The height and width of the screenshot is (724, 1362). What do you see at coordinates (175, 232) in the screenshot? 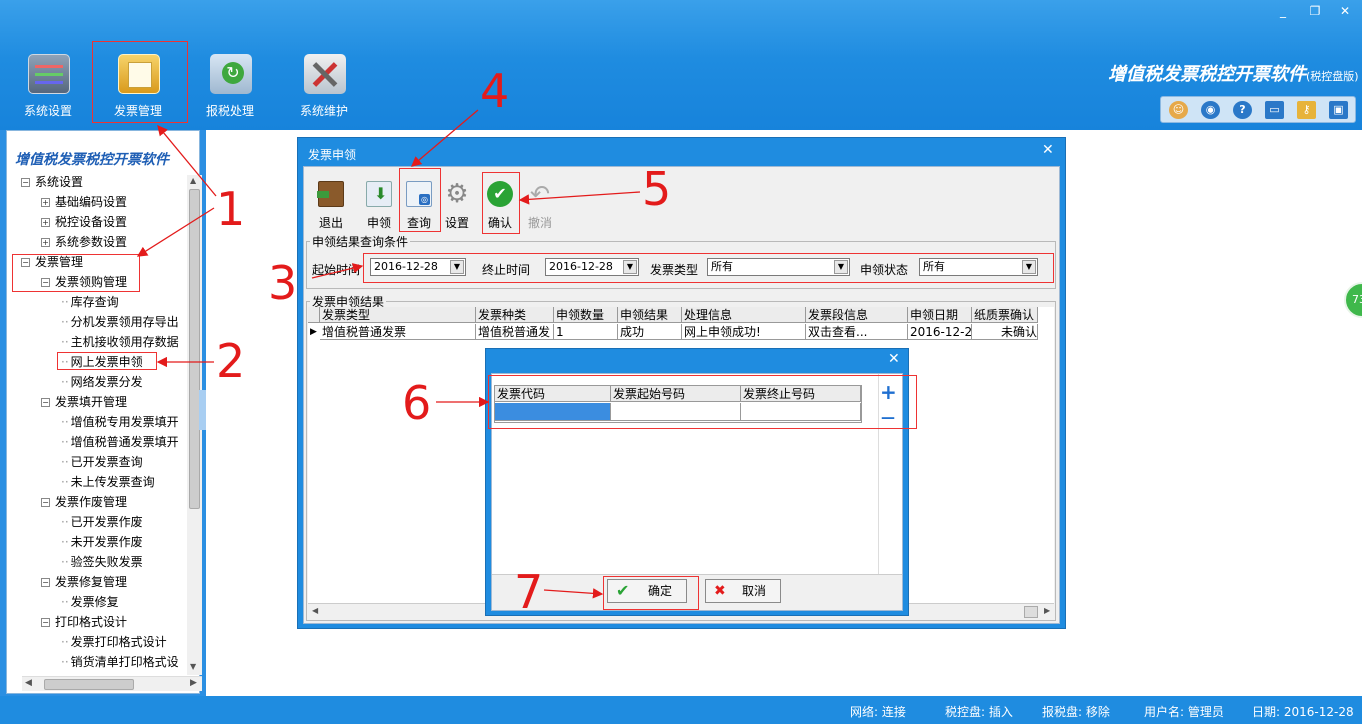
I see `arrow-1b` at bounding box center [175, 232].